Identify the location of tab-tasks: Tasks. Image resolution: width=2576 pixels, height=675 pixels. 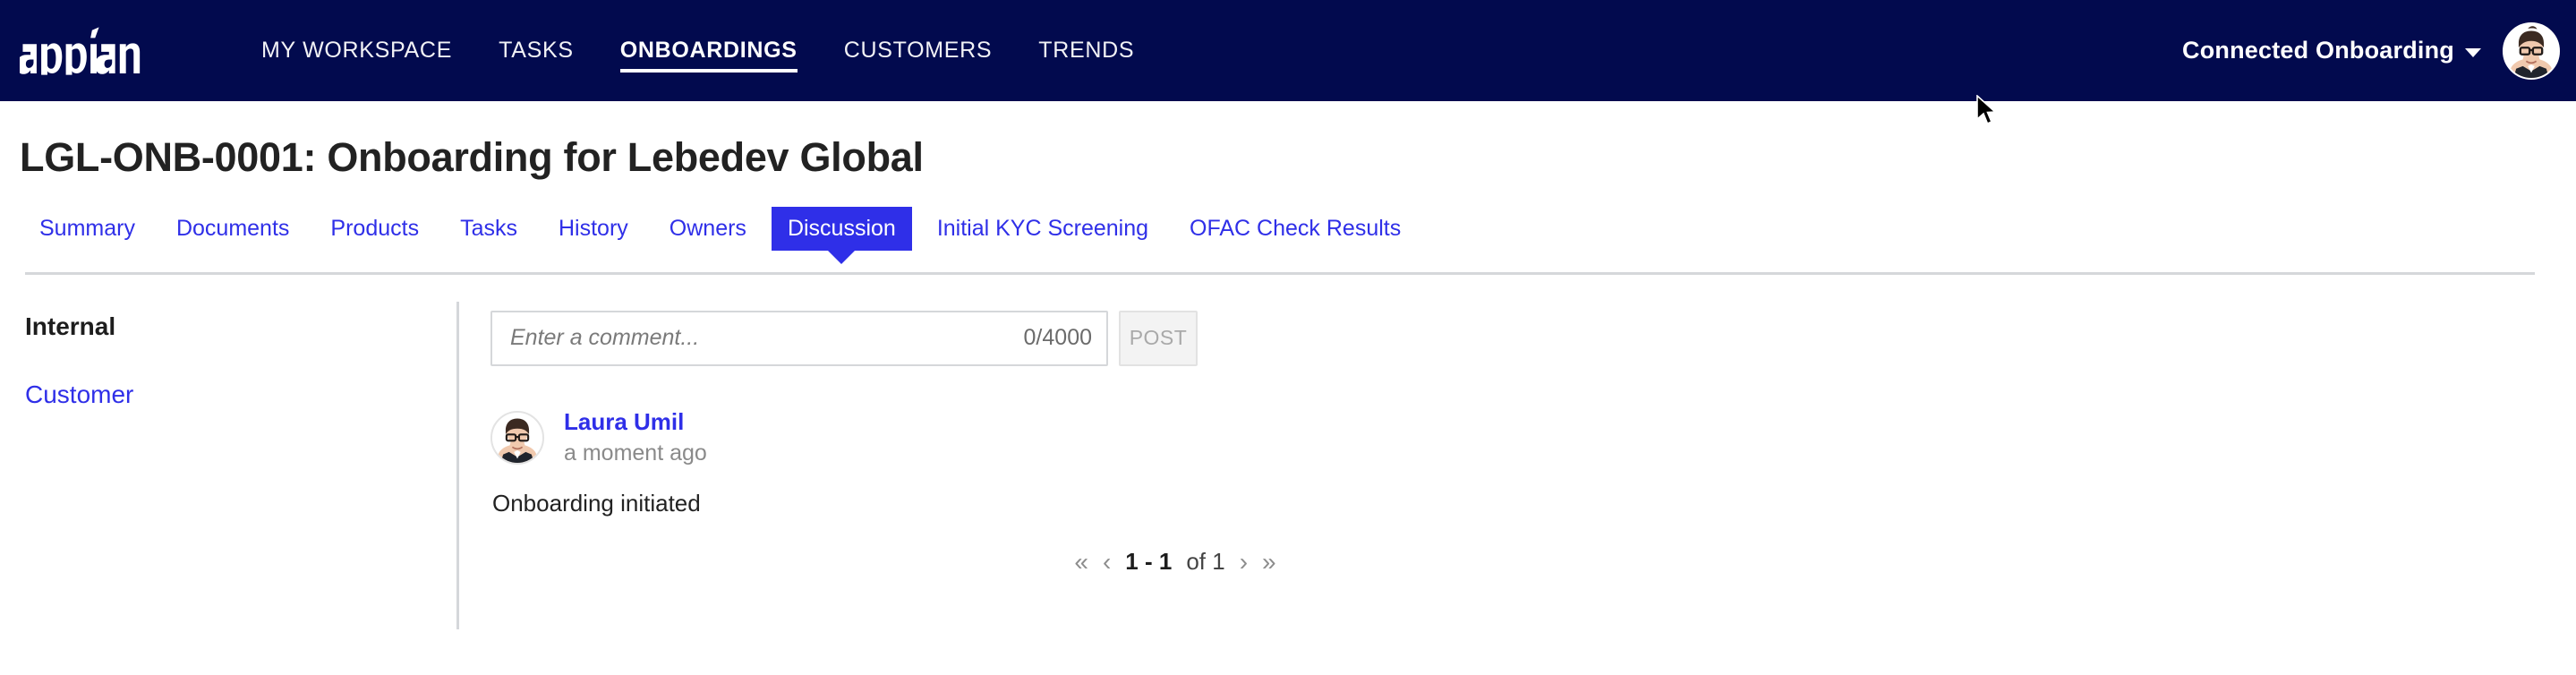
(488, 229).